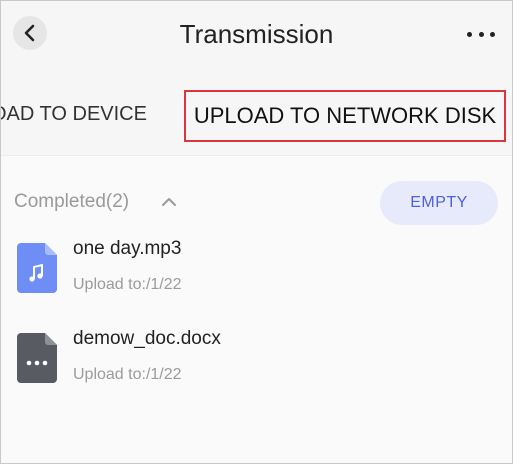  Describe the element at coordinates (147, 338) in the screenshot. I see `file-name: demow_doc.docx` at that location.